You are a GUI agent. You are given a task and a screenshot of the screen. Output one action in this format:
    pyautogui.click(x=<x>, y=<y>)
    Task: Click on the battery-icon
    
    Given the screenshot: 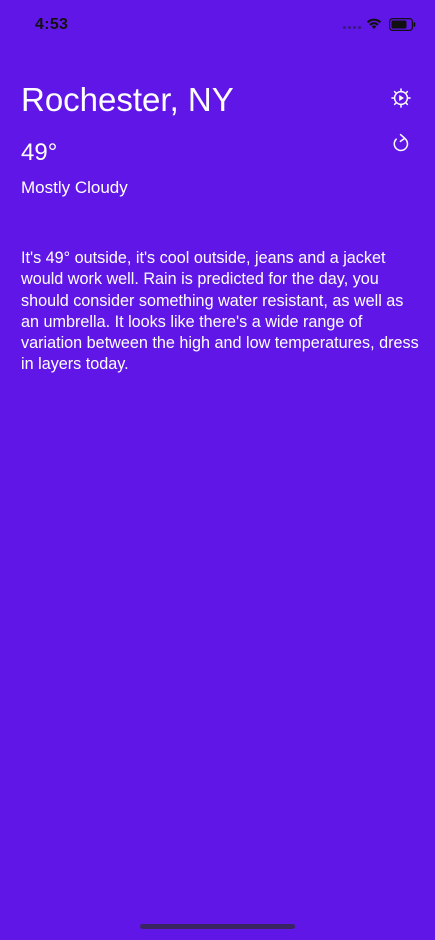 What is the action you would take?
    pyautogui.click(x=402, y=24)
    